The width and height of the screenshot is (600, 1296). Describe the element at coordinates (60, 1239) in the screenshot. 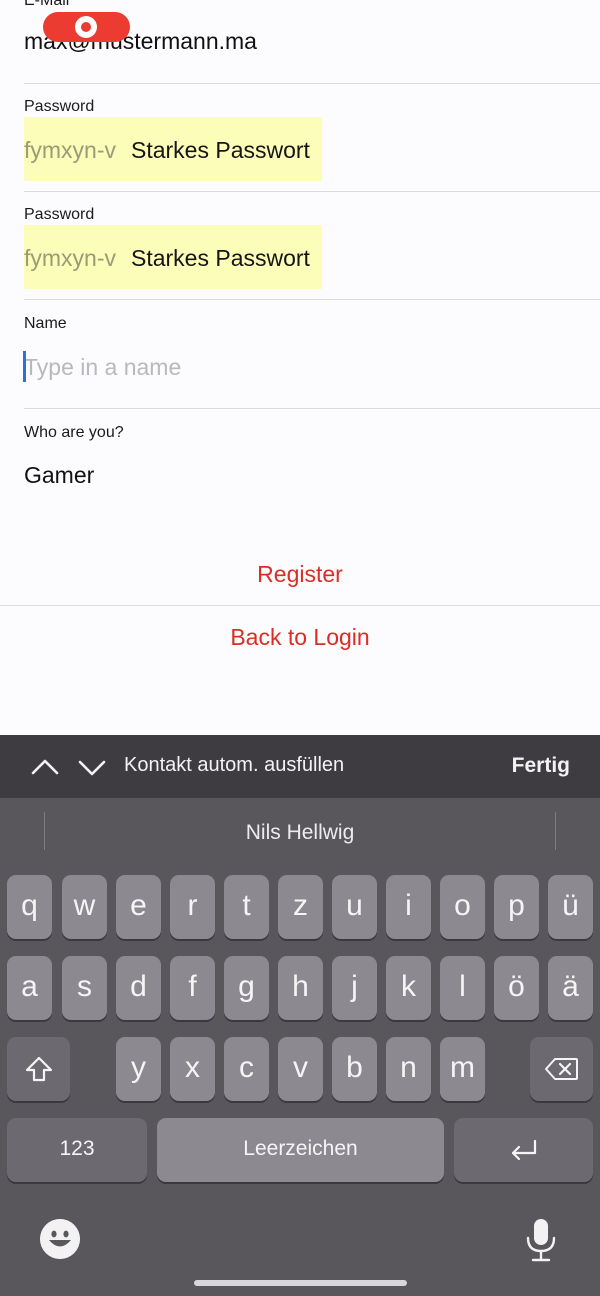

I see `emoji-icon` at that location.